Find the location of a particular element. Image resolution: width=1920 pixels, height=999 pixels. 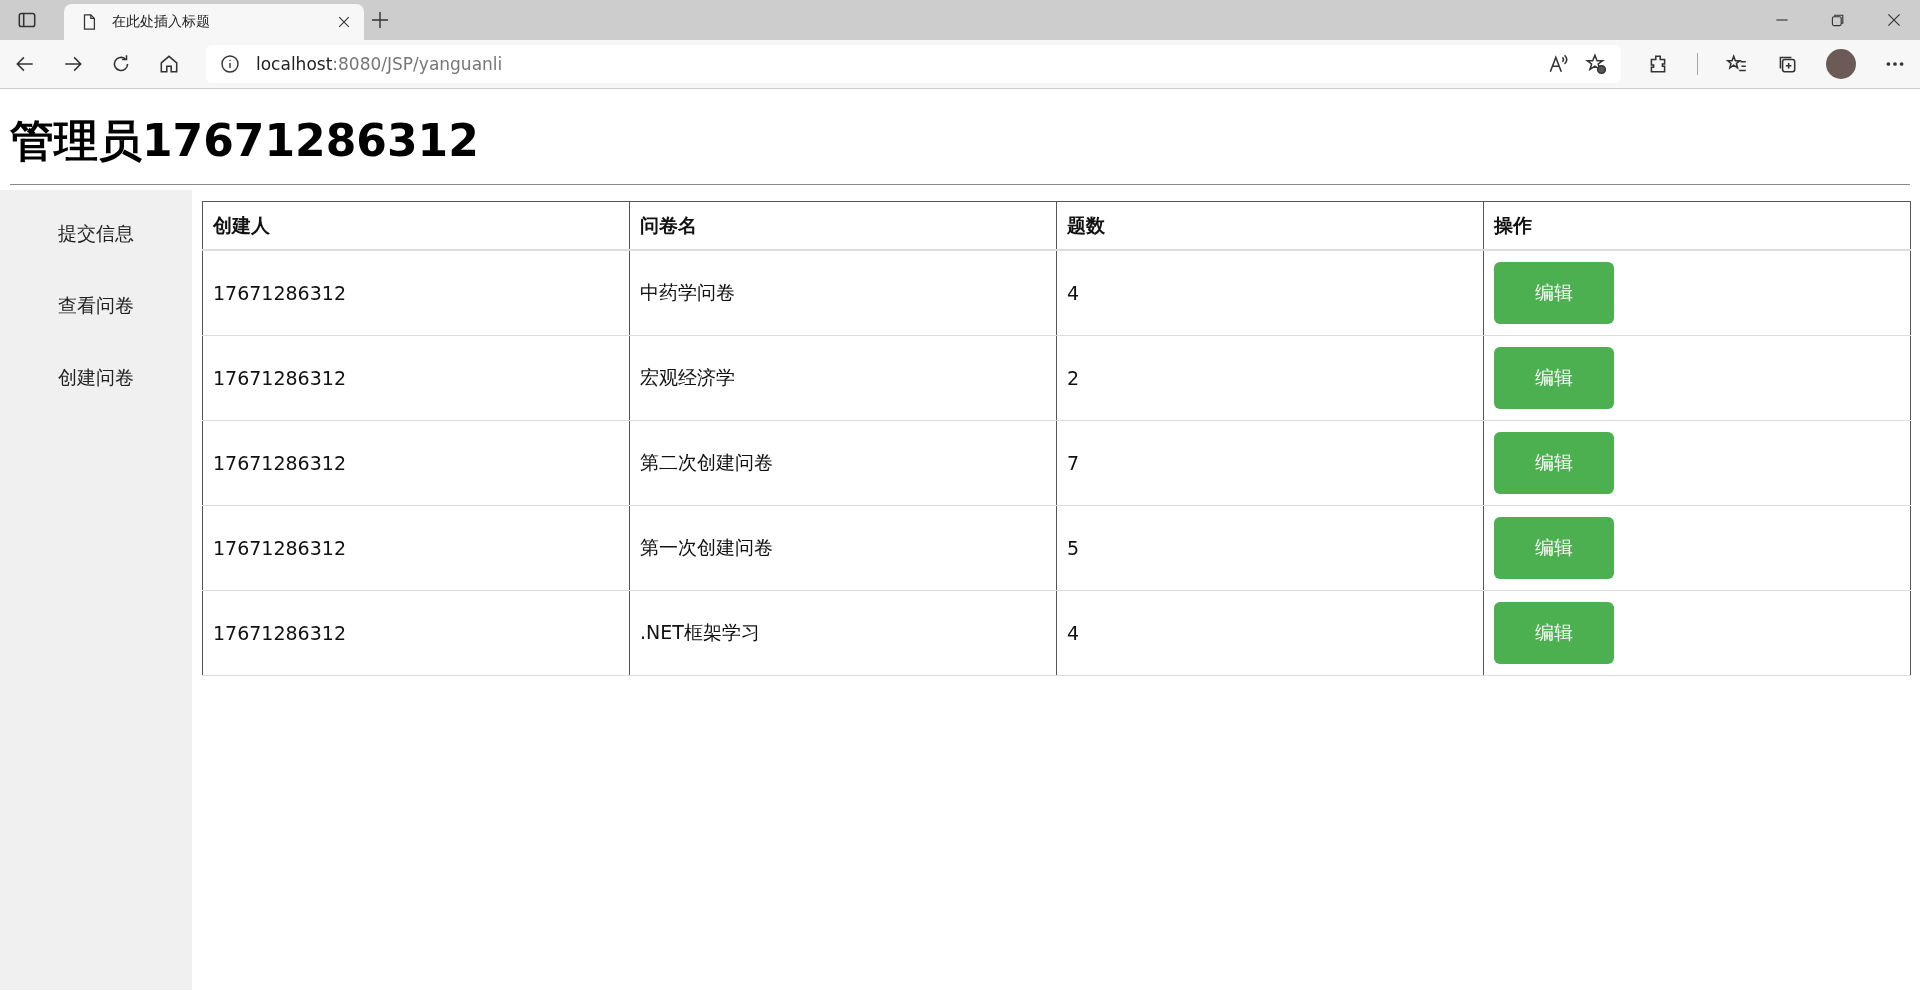

table-cell: .NET框架学习 is located at coordinates (843, 633).